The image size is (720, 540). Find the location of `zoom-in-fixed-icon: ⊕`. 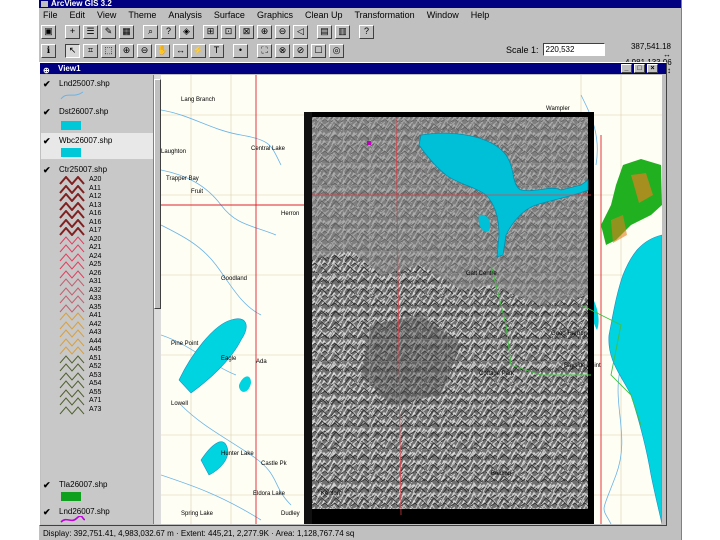

zoom-in-fixed-icon: ⊕ is located at coordinates (264, 31).